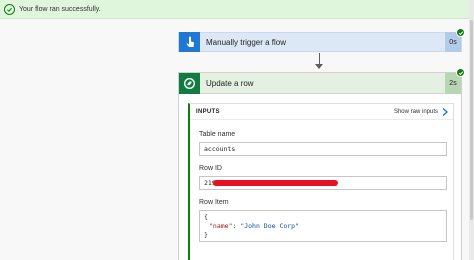 The width and height of the screenshot is (474, 260). Describe the element at coordinates (221, 226) in the screenshot. I see `json-key: "name"` at that location.